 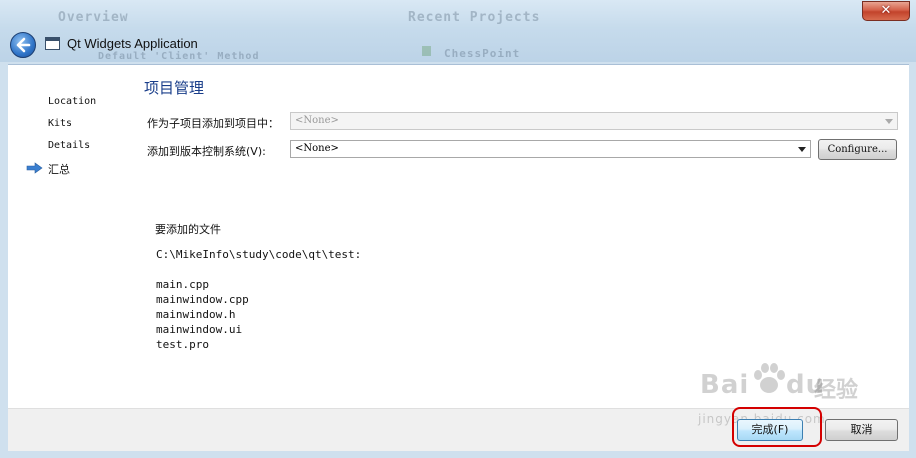 What do you see at coordinates (861, 430) in the screenshot?
I see `cancel-button: 取消` at bounding box center [861, 430].